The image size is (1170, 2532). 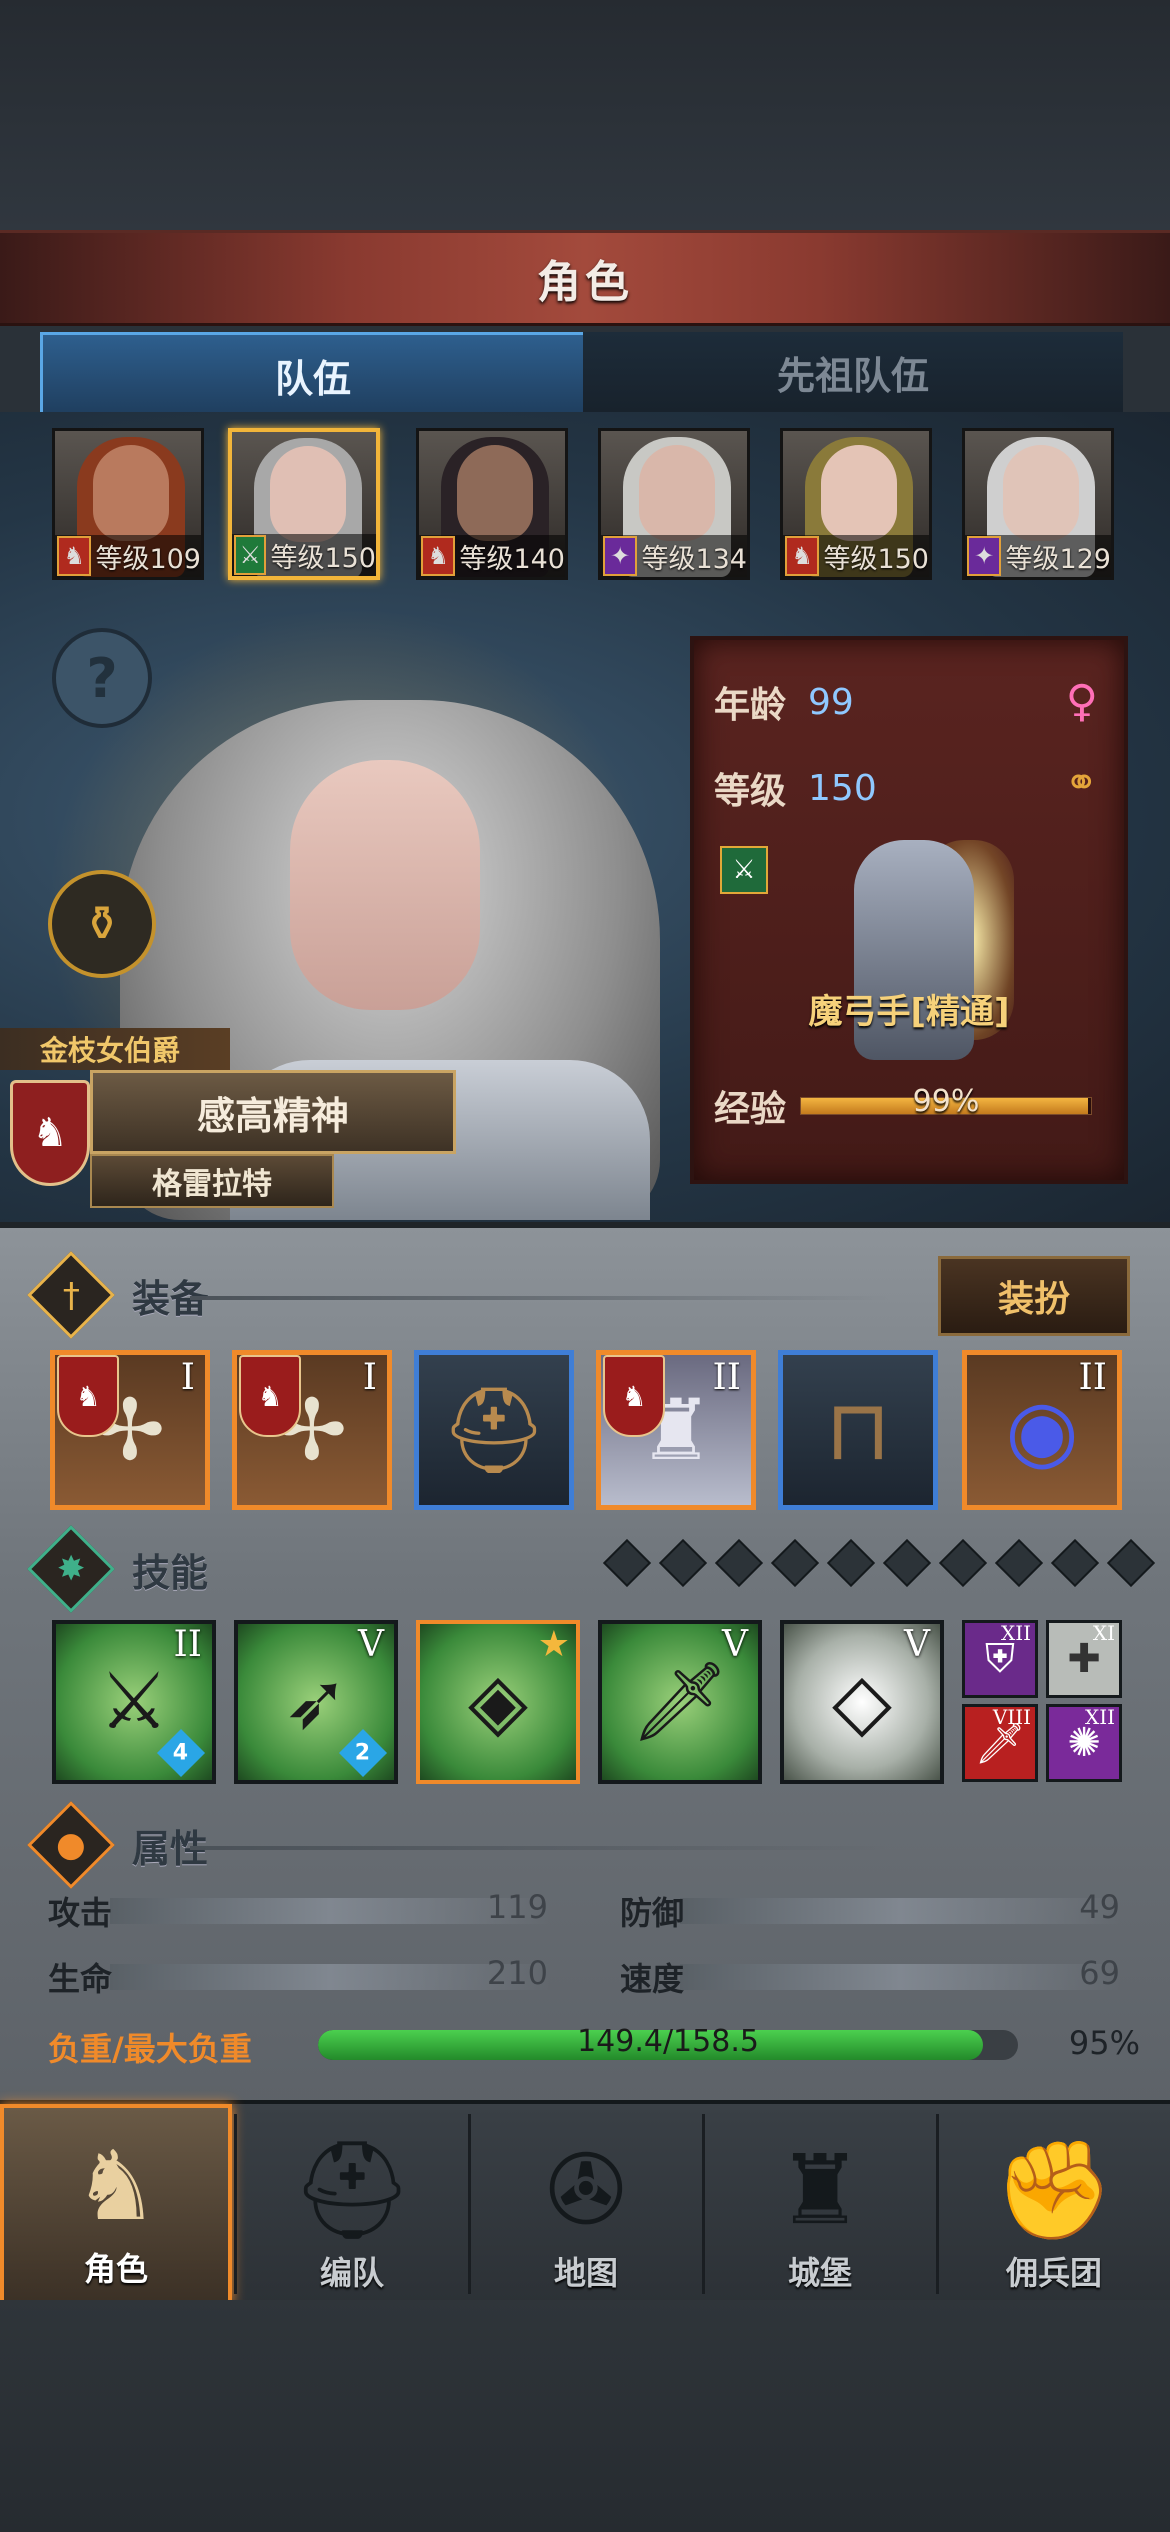 I want to click on hero-face, so click(x=385, y=885).